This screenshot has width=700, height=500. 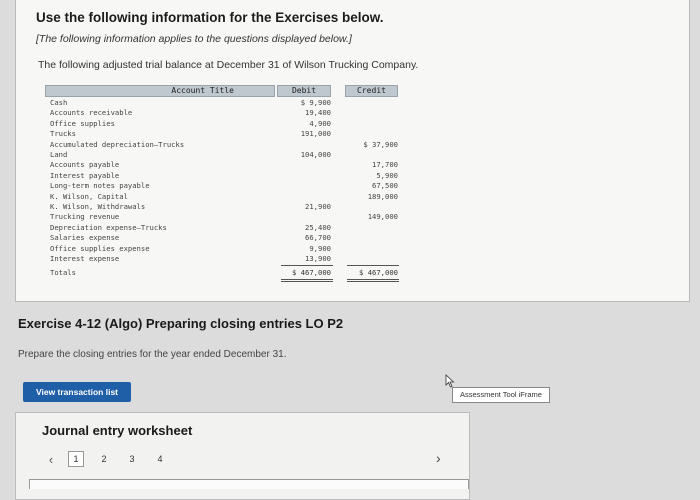 What do you see at coordinates (318, 227) in the screenshot?
I see `debit-cell: 25,400` at bounding box center [318, 227].